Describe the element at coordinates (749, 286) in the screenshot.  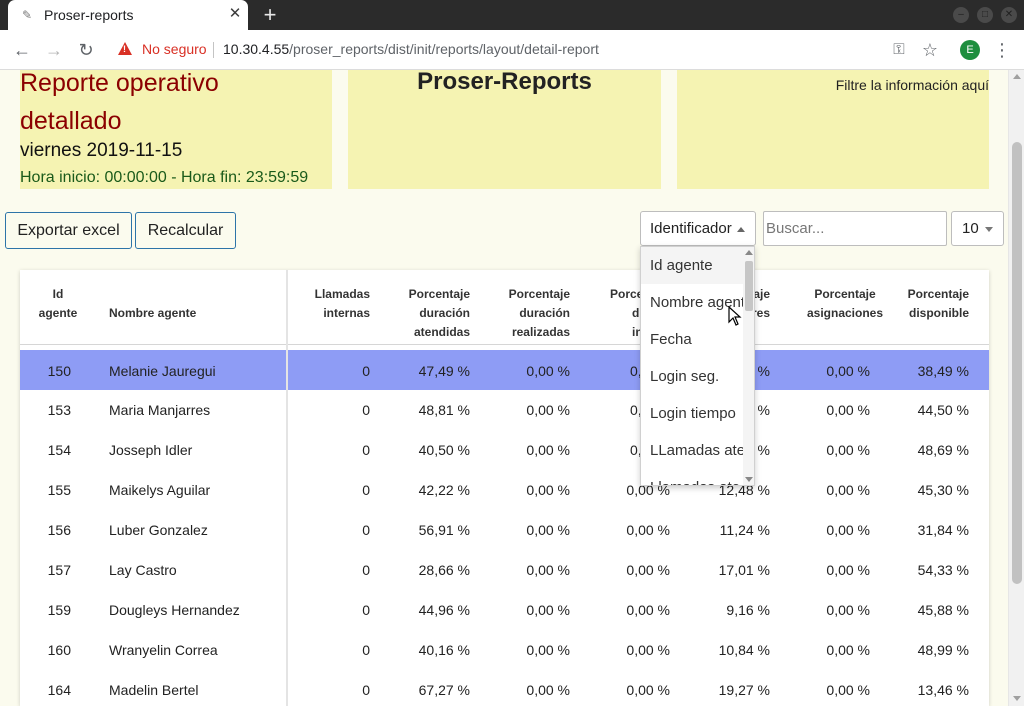
I see `dropdown-scroll-thumb` at that location.